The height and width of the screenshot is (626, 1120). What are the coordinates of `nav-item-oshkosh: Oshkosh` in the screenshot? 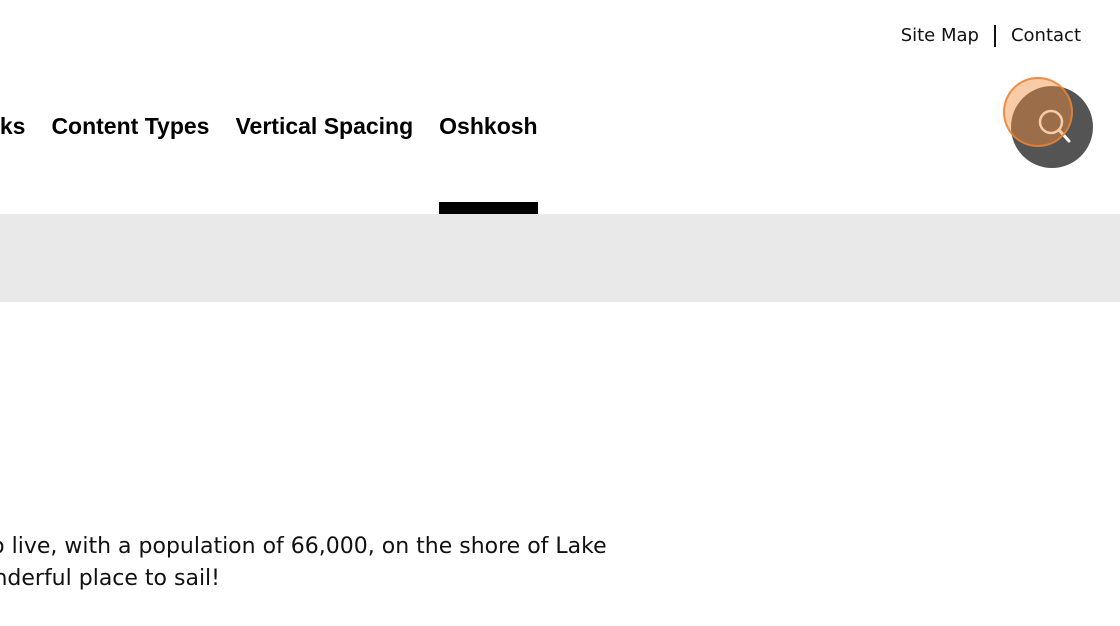 It's located at (489, 161).